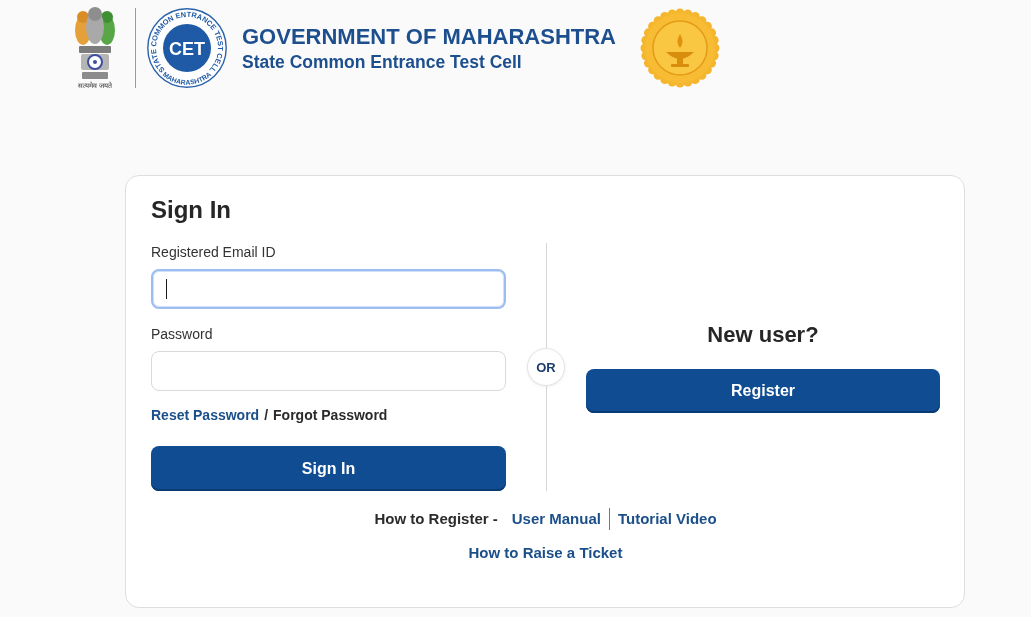 This screenshot has height=617, width=1031. Describe the element at coordinates (214, 252) in the screenshot. I see `field-label: Registered Email ID` at that location.